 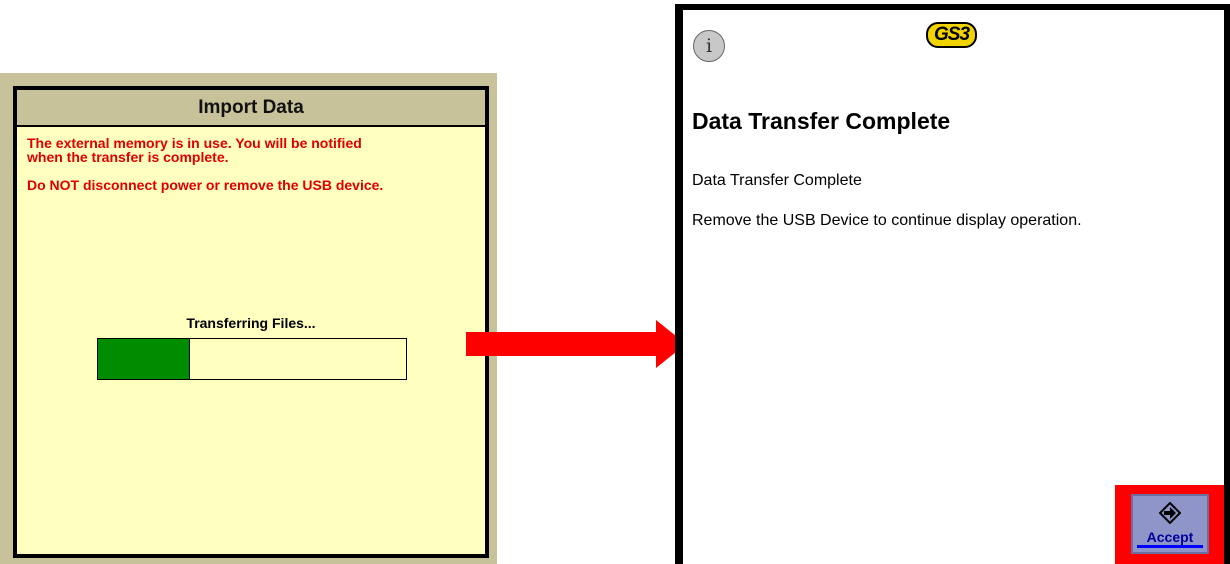 I want to click on accept-button: Accept, so click(x=1170, y=524).